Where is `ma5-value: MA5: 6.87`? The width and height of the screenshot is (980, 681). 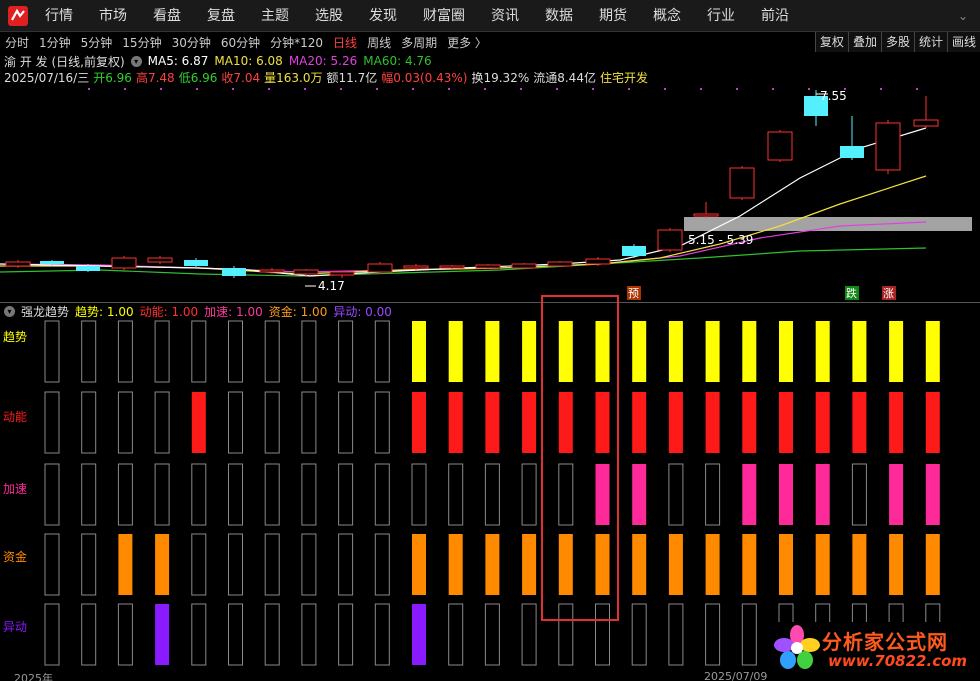
ma5-value: MA5: 6.87 is located at coordinates (178, 61).